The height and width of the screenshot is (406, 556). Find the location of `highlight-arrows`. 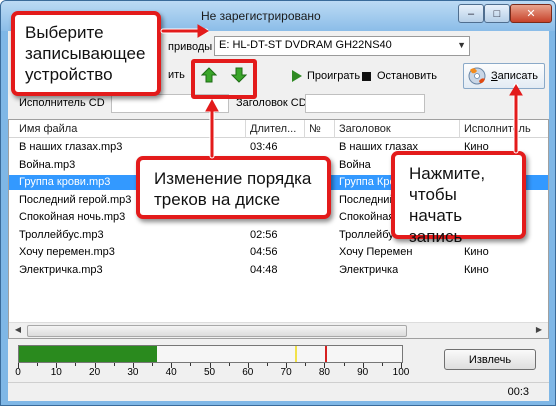

highlight-arrows is located at coordinates (224, 79).